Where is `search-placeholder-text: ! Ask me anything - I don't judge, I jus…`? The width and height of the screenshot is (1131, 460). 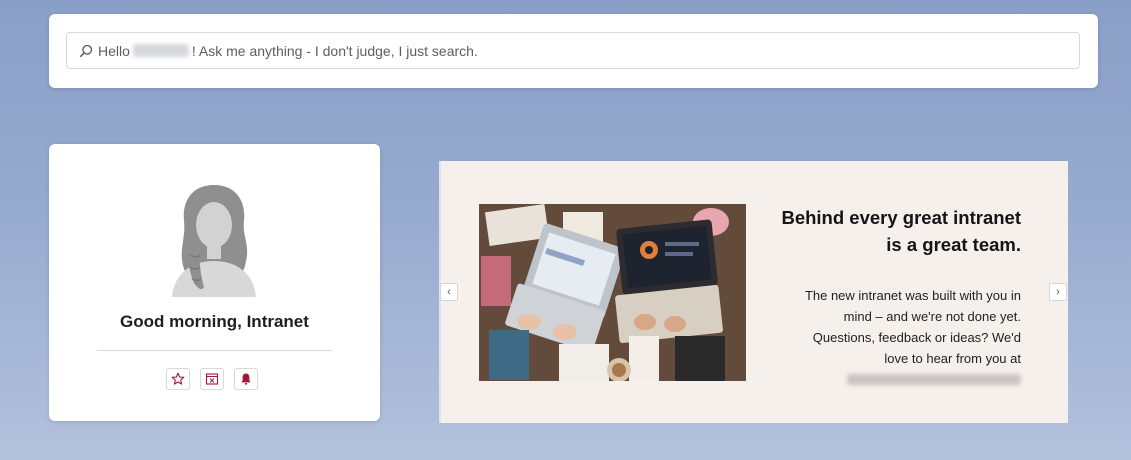
search-placeholder-text: ! Ask me anything - I don't judge, I jus… is located at coordinates (334, 50).